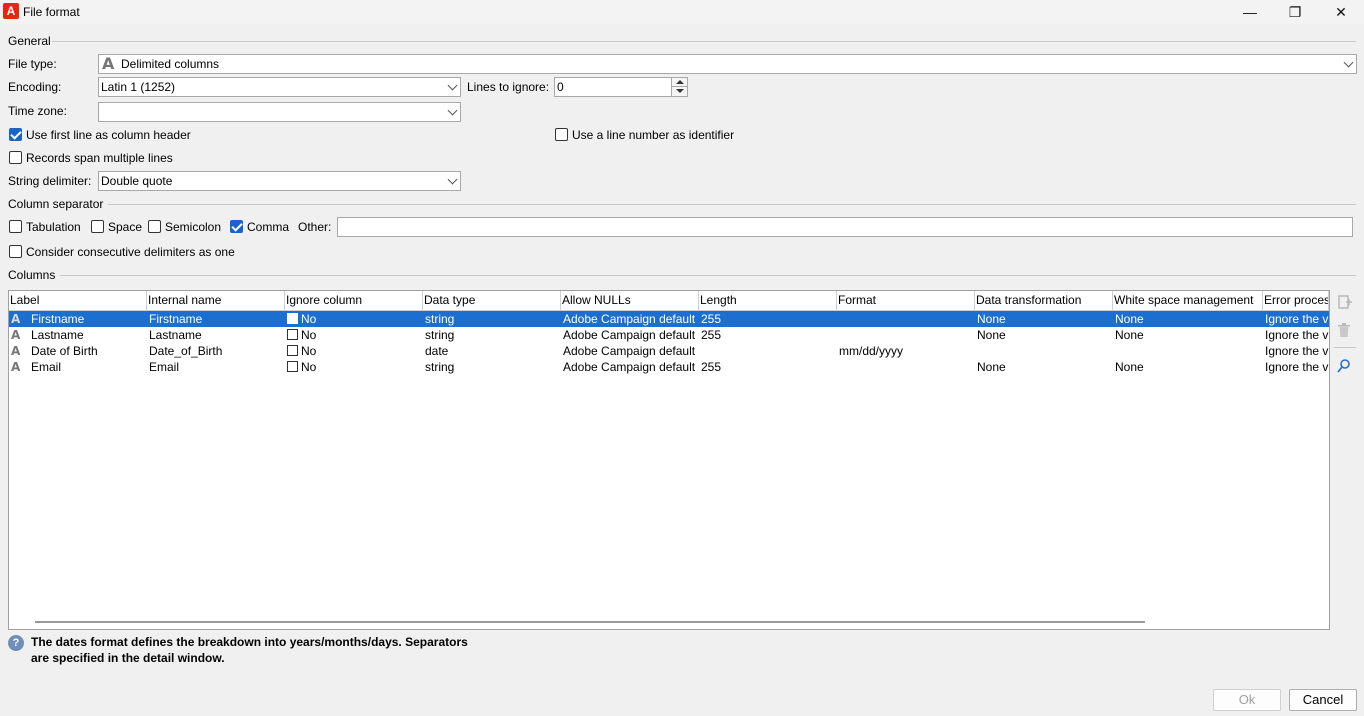 The width and height of the screenshot is (1364, 716). Describe the element at coordinates (15, 157) in the screenshot. I see `records-span-checkbox` at that location.